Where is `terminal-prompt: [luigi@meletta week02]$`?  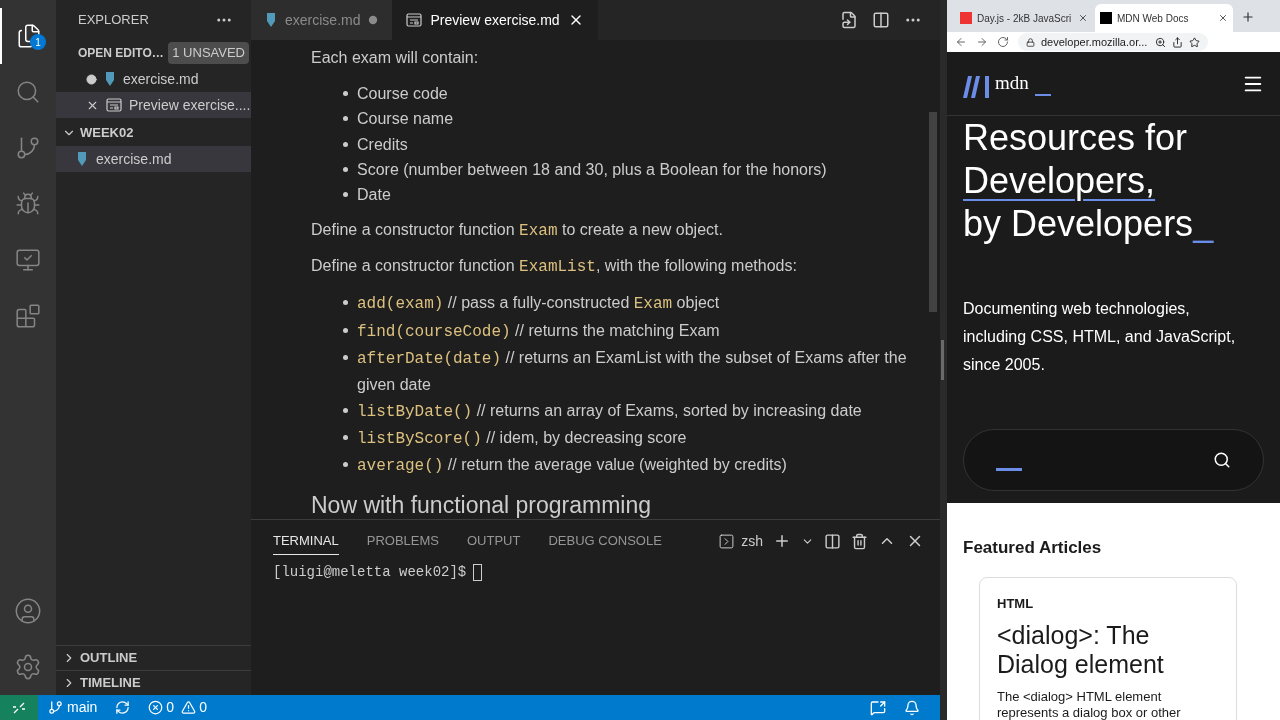
terminal-prompt: [luigi@meletta week02]$ is located at coordinates (370, 572).